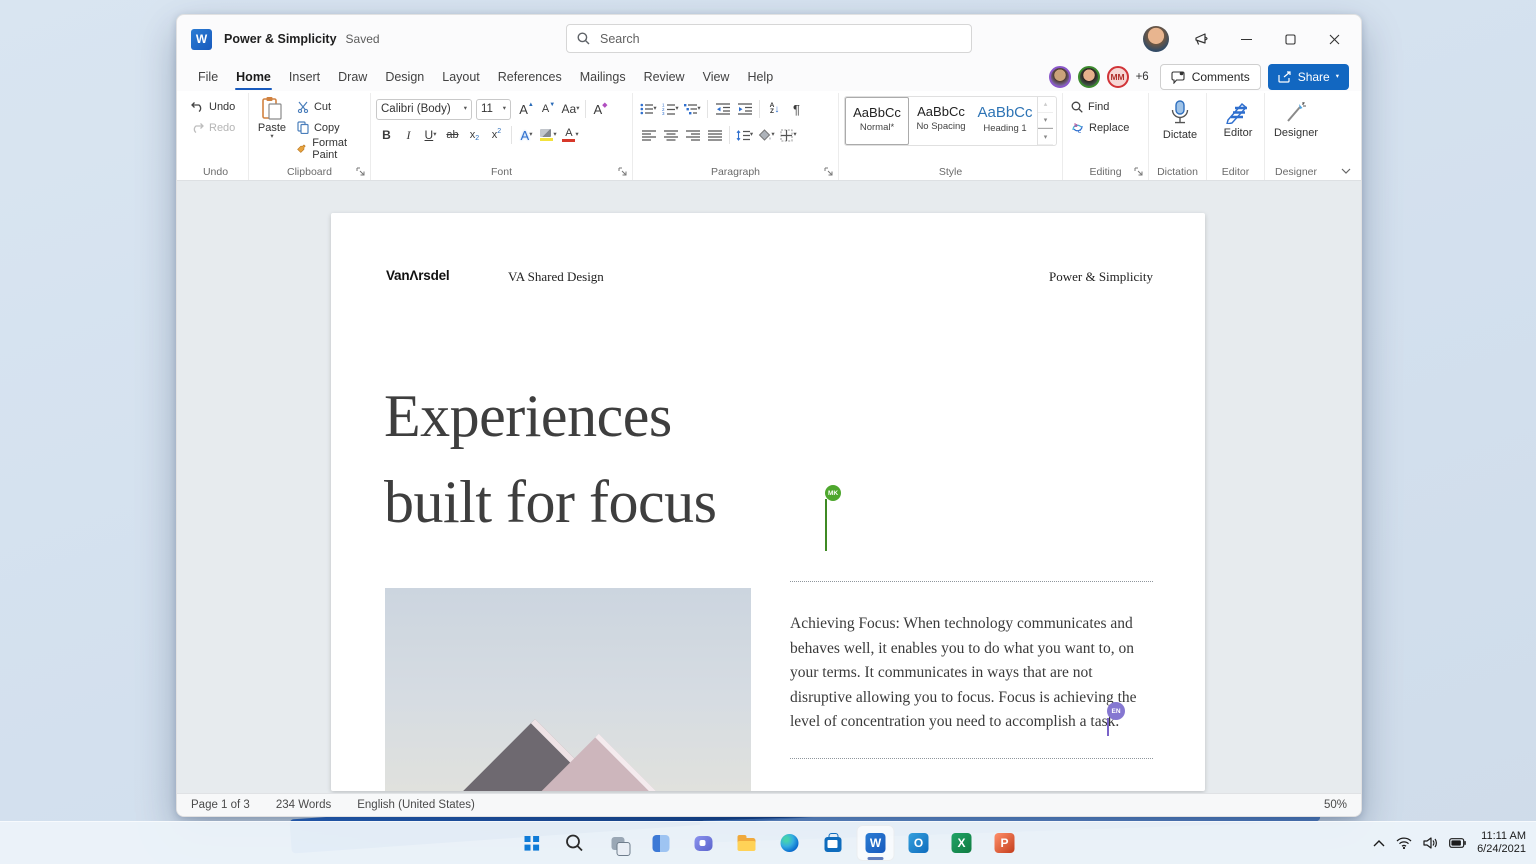 This screenshot has height=864, width=1536. Describe the element at coordinates (760, 77) in the screenshot. I see `tab-help: Help` at that location.